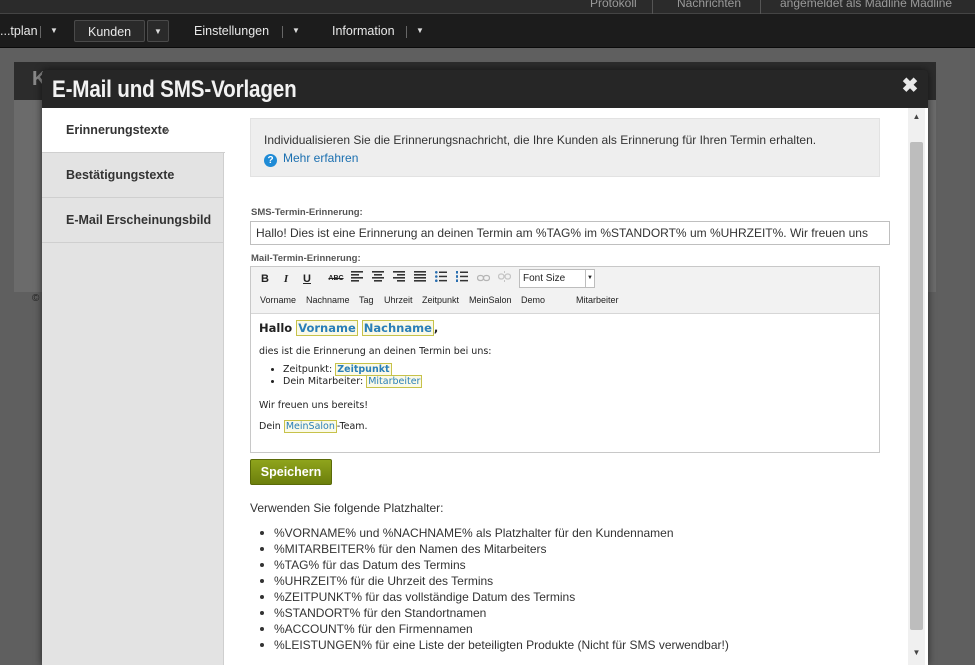 Image resolution: width=975 pixels, height=665 pixels. What do you see at coordinates (306, 258) in the screenshot?
I see `mail-label: Mail-Termin-Erinnerung:` at bounding box center [306, 258].